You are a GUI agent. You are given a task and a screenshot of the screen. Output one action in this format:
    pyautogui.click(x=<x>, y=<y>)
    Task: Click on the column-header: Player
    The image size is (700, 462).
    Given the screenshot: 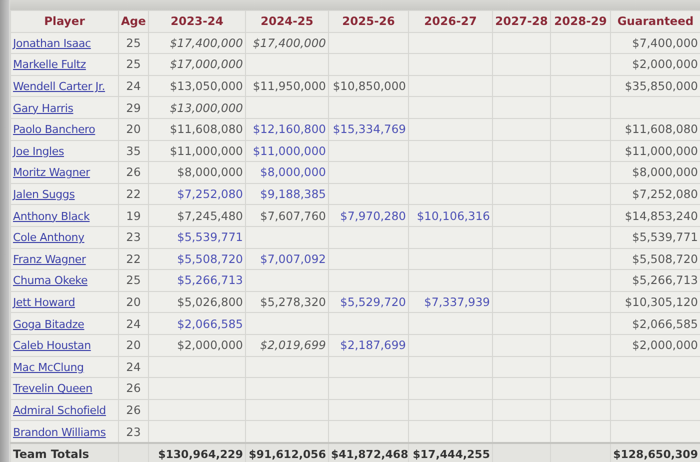 What is the action you would take?
    pyautogui.click(x=64, y=21)
    